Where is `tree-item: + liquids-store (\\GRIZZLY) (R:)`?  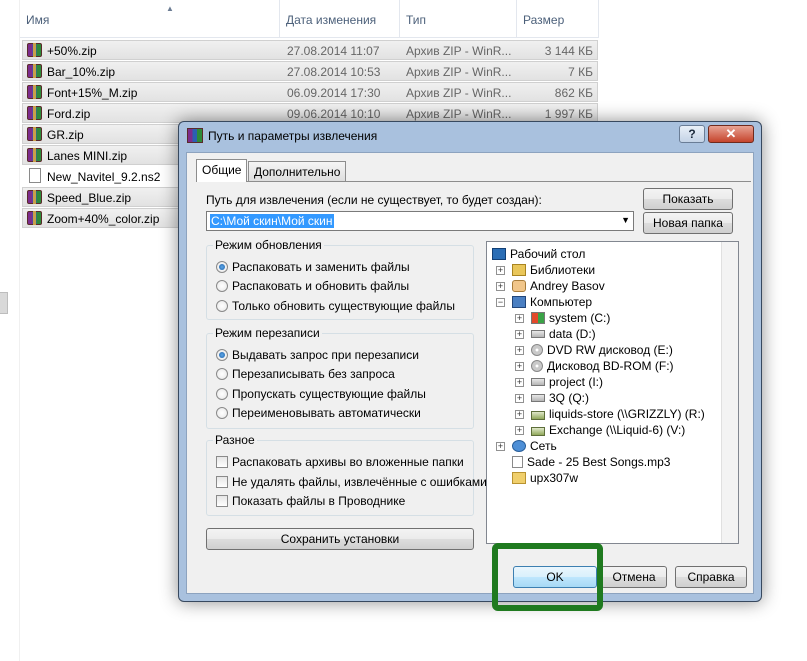
tree-item: + liquids-store (\\GRIZZLY) (R:) is located at coordinates (610, 414).